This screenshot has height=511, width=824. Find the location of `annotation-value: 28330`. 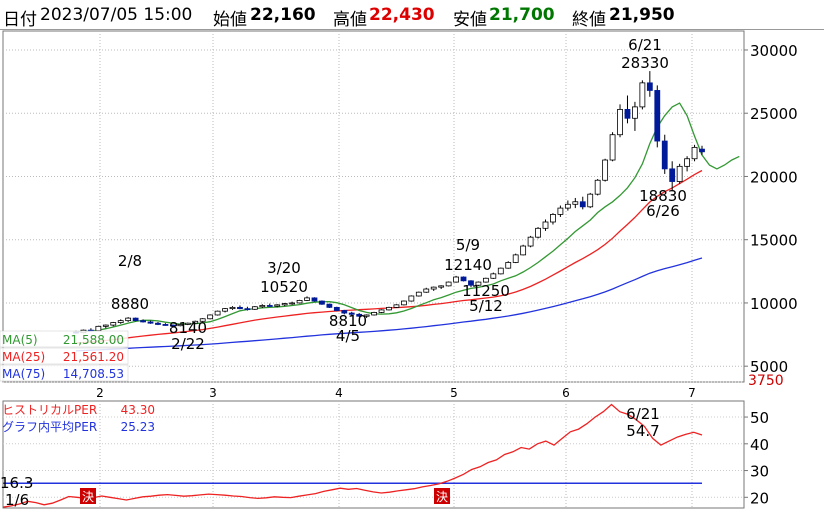

annotation-value: 28330 is located at coordinates (645, 63).